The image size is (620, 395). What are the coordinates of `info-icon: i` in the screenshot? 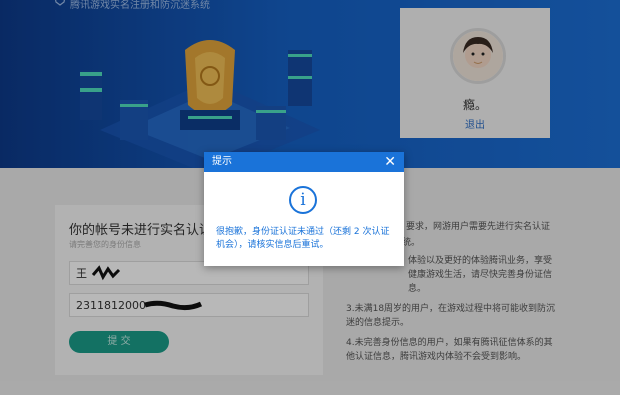 It's located at (303, 200).